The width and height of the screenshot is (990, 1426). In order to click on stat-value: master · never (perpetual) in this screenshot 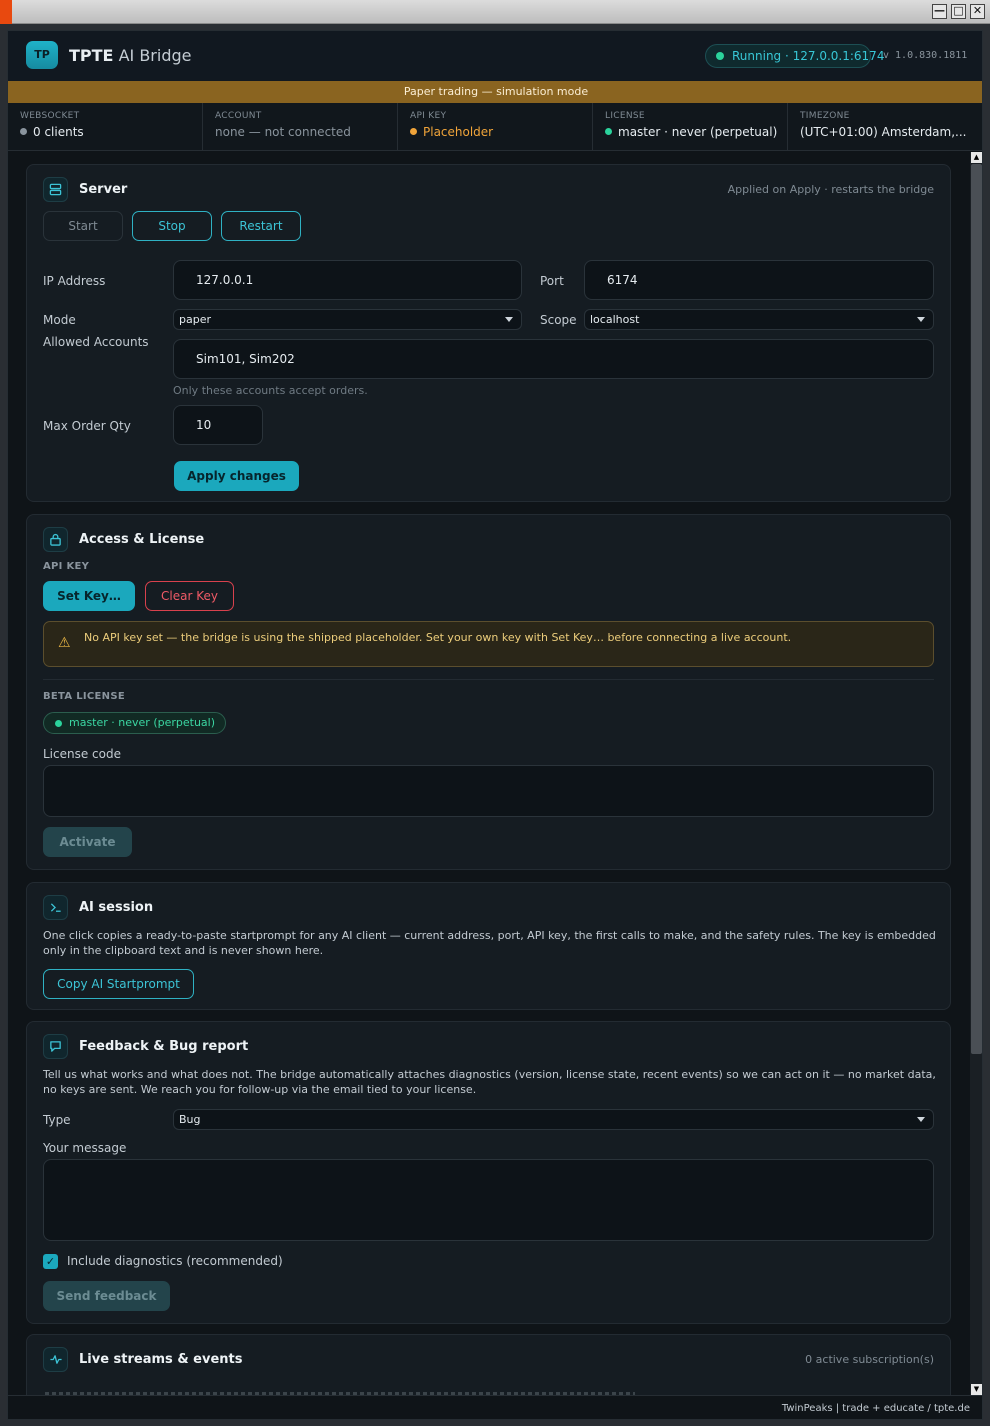, I will do `click(698, 132)`.